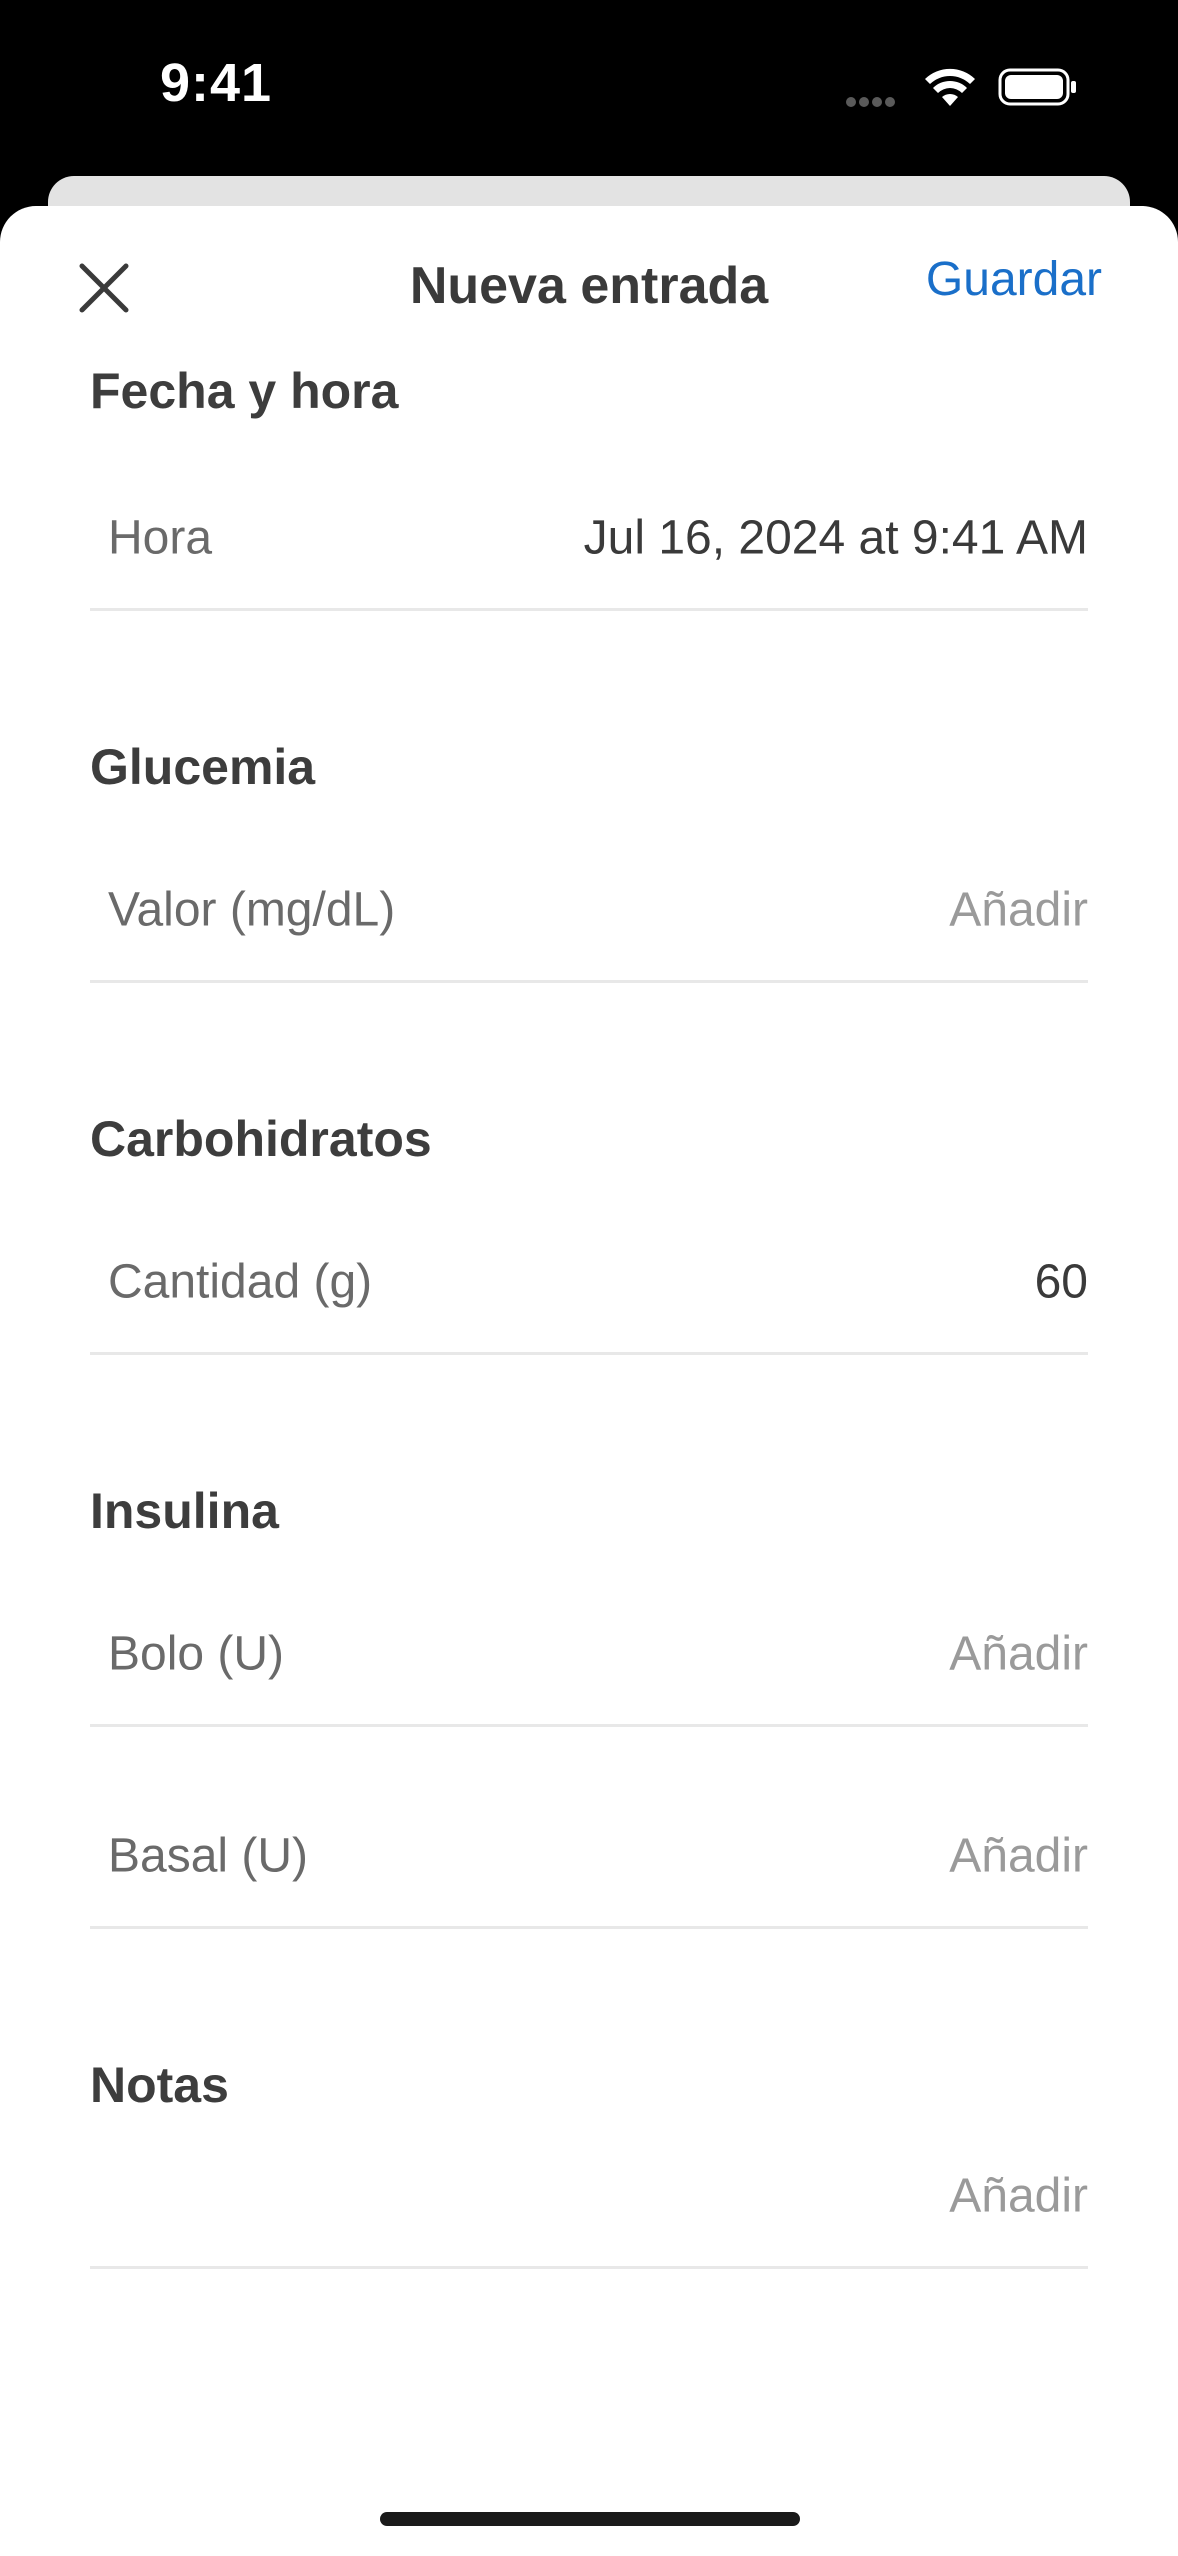 Image resolution: width=1178 pixels, height=2556 pixels. What do you see at coordinates (1018, 1654) in the screenshot?
I see `bolus-input: Añadir` at bounding box center [1018, 1654].